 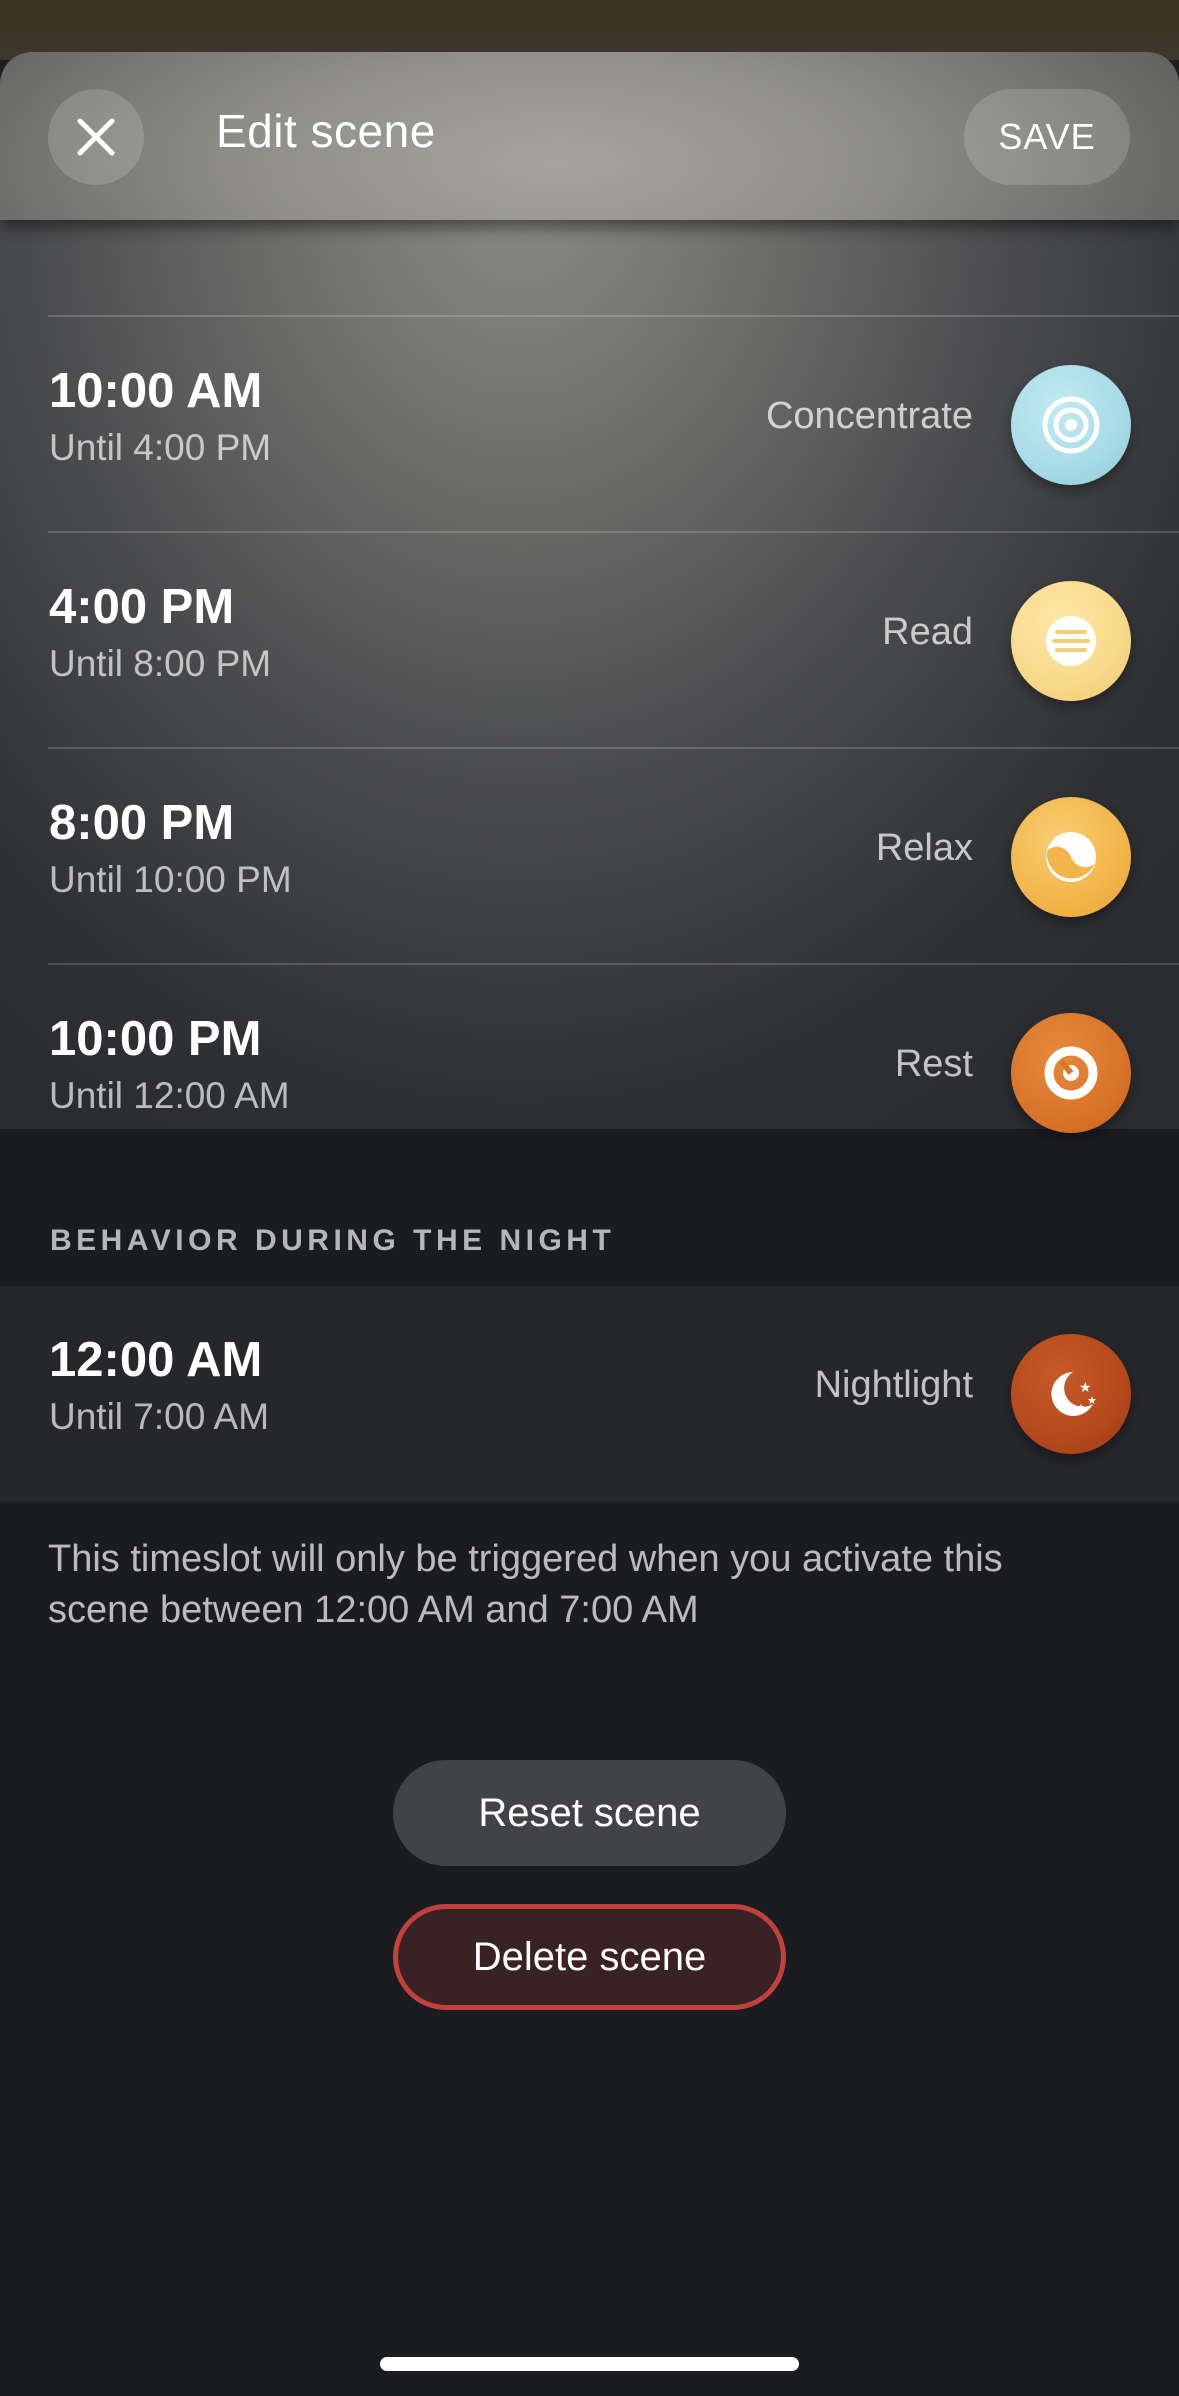 What do you see at coordinates (170, 879) in the screenshot?
I see `slot-until: Until 10:00 PM` at bounding box center [170, 879].